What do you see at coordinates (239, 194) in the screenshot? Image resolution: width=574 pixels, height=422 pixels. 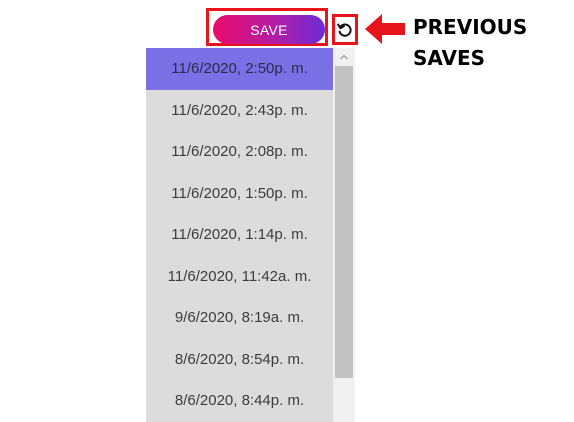 I see `list-item: 11/6/2020, 1:50p. m.` at bounding box center [239, 194].